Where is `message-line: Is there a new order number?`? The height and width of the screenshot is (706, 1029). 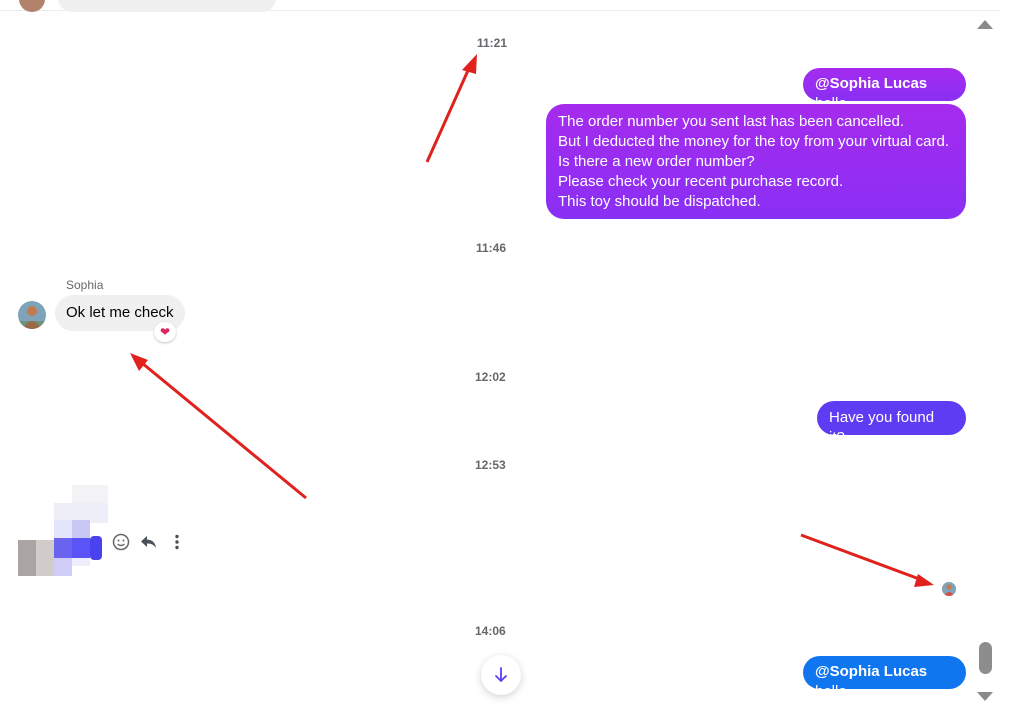 message-line: Is there a new order number? is located at coordinates (656, 161).